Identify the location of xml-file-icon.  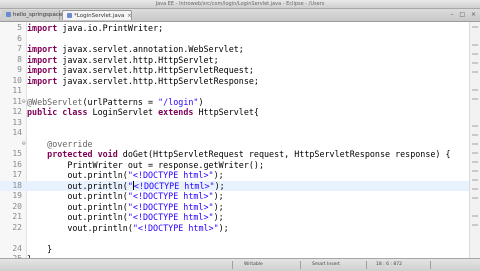
(8, 14).